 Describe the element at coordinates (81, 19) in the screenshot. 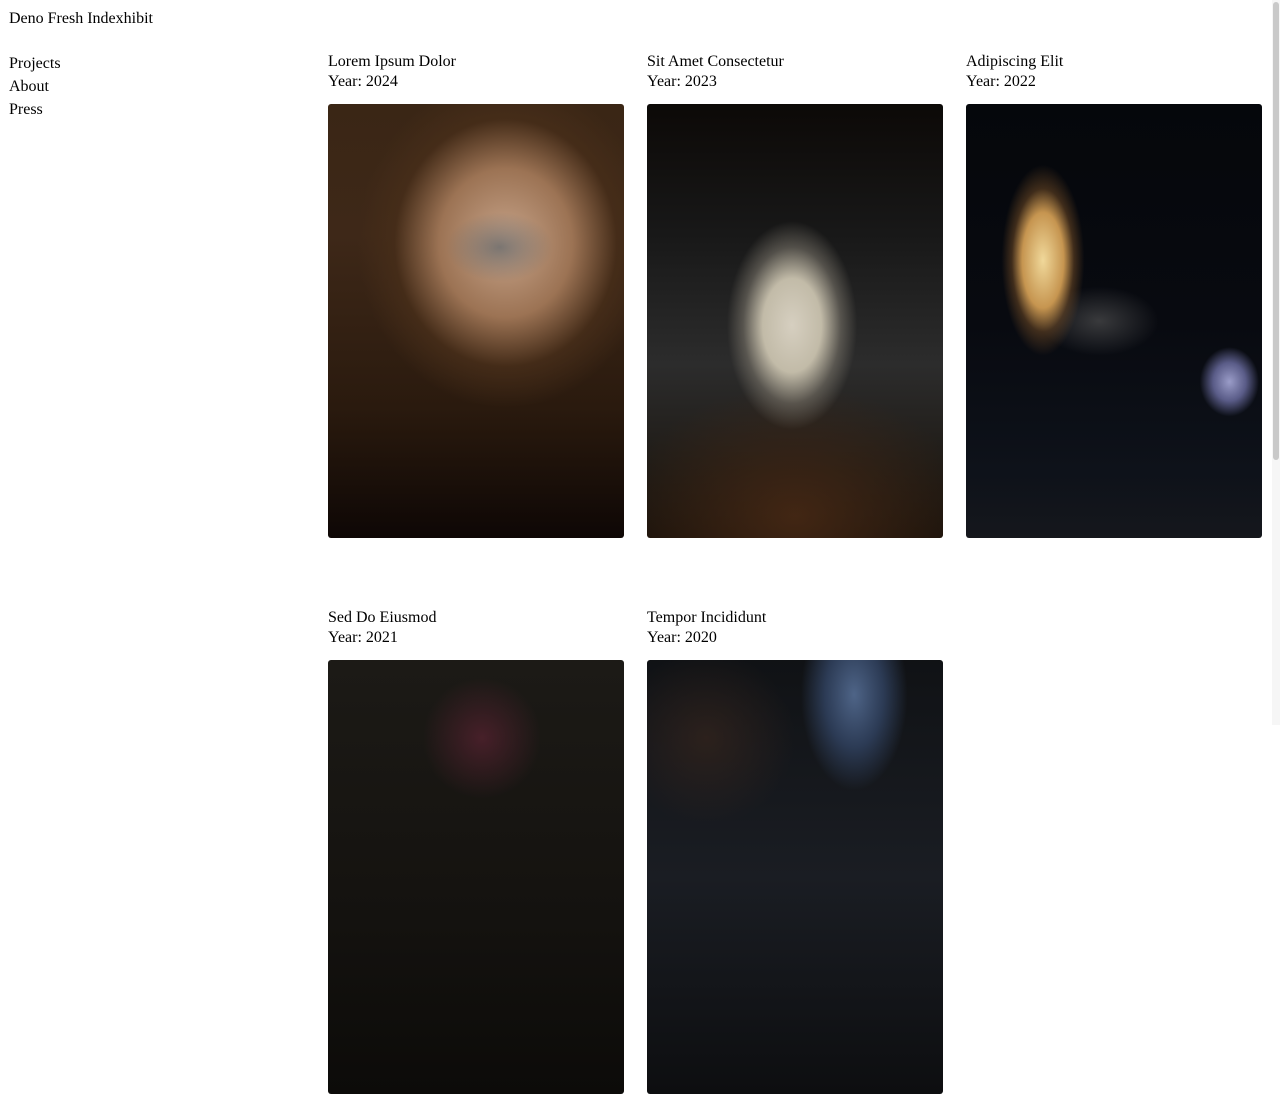

I see `site-title-link: Deno Fresh Indexhibit` at that location.